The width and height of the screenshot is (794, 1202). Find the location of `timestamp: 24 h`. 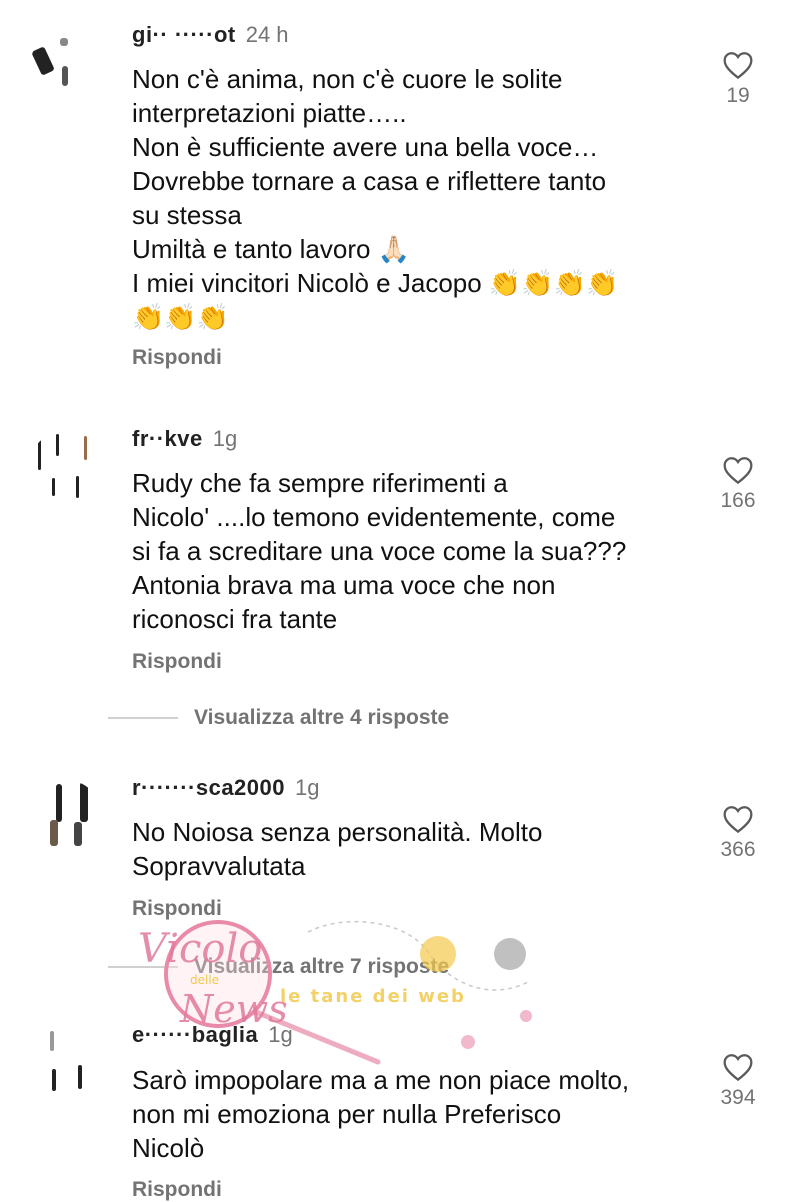

timestamp: 24 h is located at coordinates (267, 34).